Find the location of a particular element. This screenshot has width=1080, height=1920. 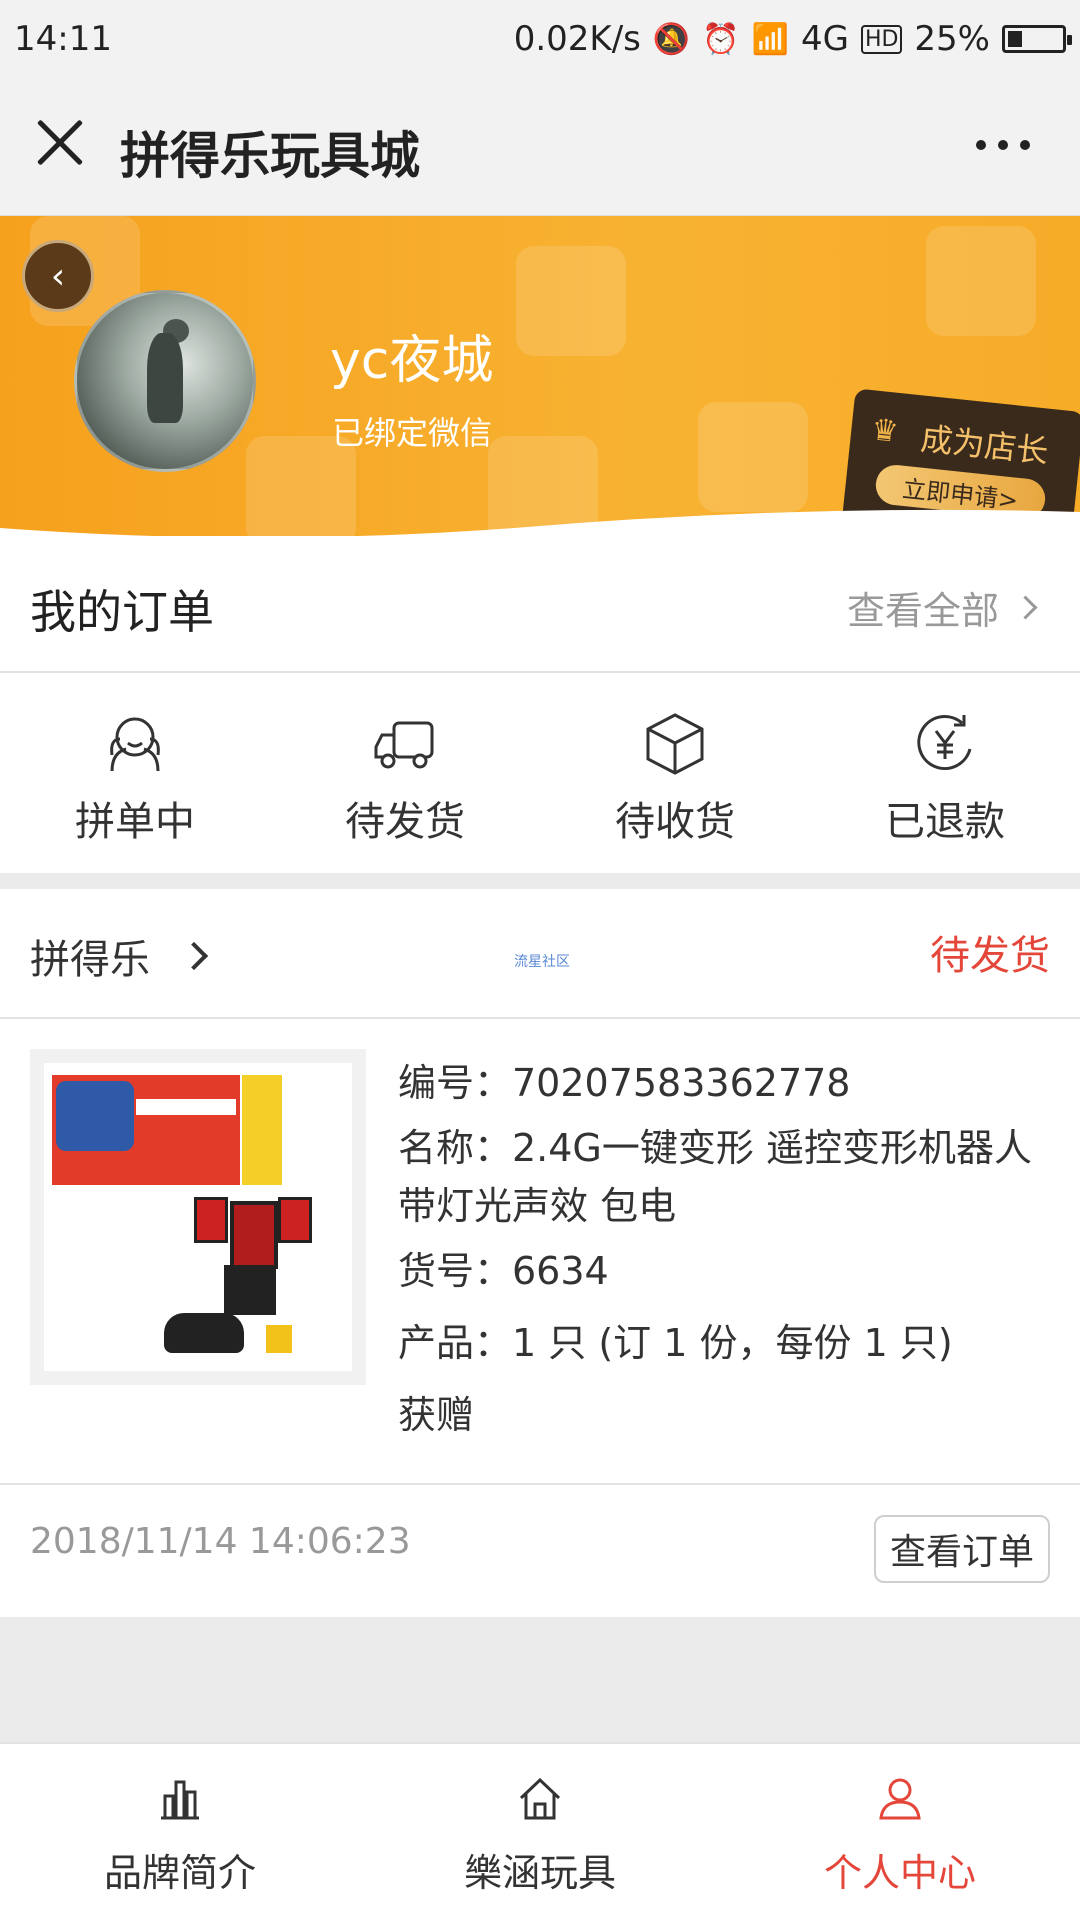

network-type: 4G is located at coordinates (824, 39).